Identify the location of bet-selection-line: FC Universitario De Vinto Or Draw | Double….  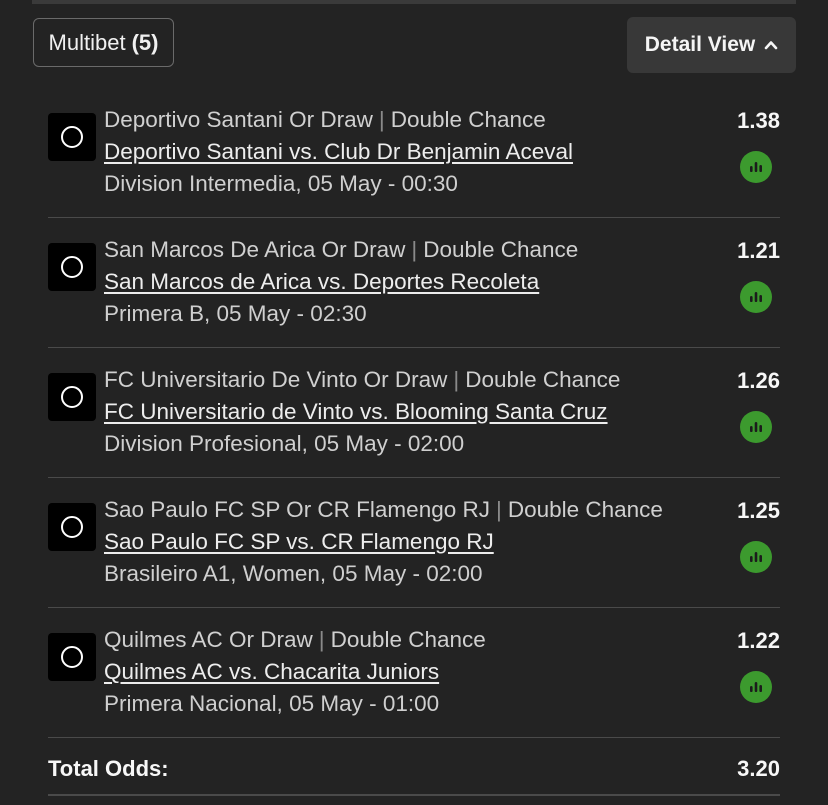
(362, 379).